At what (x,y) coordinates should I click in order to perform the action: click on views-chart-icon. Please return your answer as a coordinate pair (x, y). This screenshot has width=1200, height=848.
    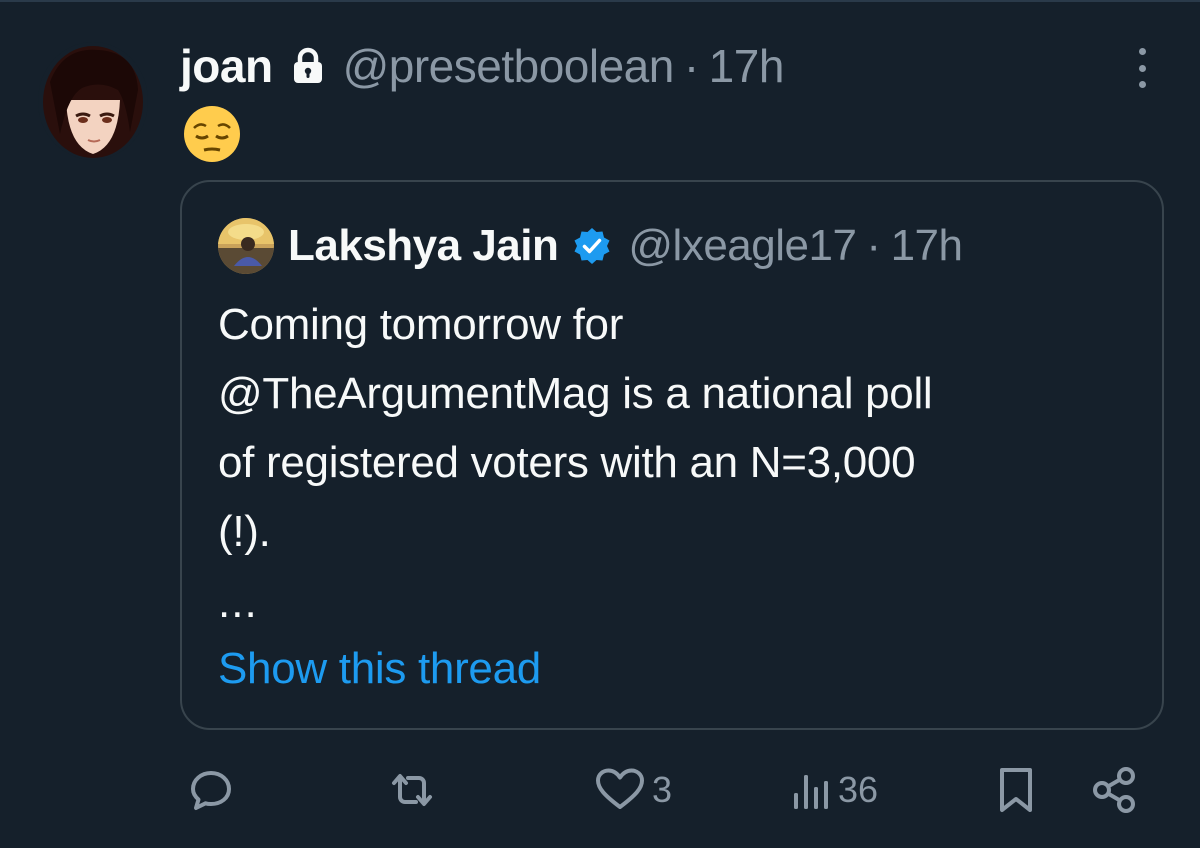
    Looking at the image, I should click on (812, 790).